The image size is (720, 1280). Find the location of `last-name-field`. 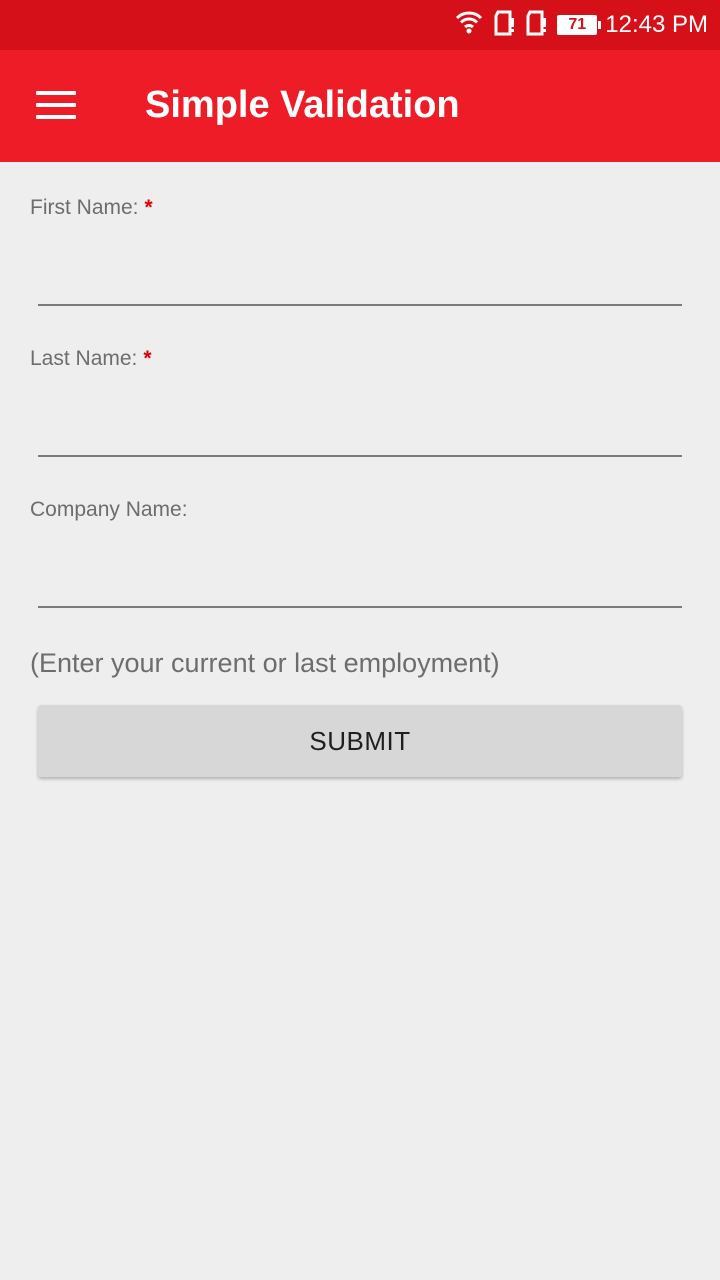

last-name-field is located at coordinates (360, 433).